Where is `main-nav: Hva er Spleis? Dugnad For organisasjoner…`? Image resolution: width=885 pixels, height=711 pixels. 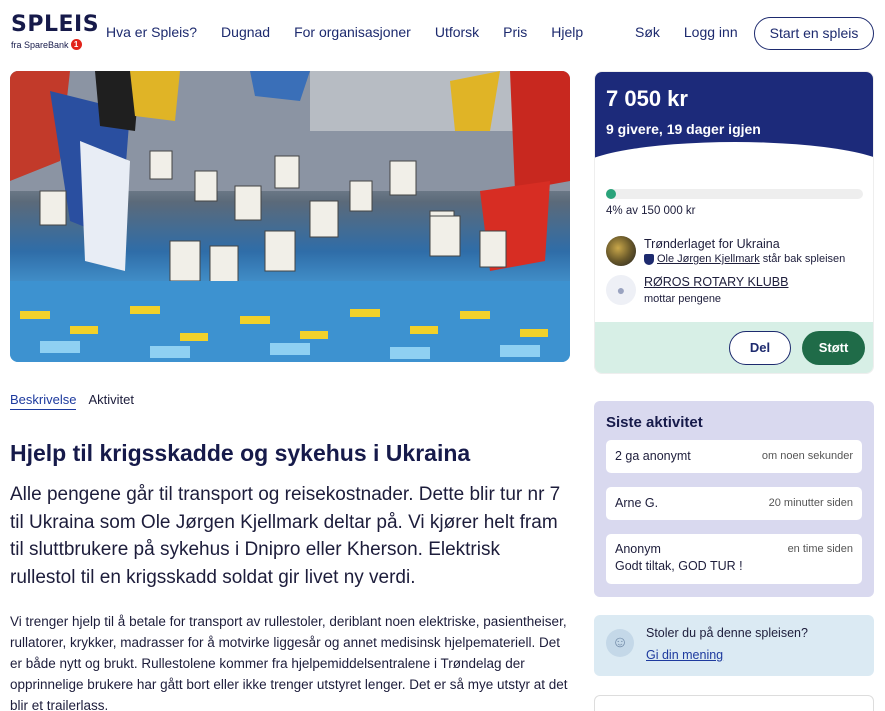
main-nav: Hva er Spleis? Dugnad For organisasjoner… is located at coordinates (344, 32).